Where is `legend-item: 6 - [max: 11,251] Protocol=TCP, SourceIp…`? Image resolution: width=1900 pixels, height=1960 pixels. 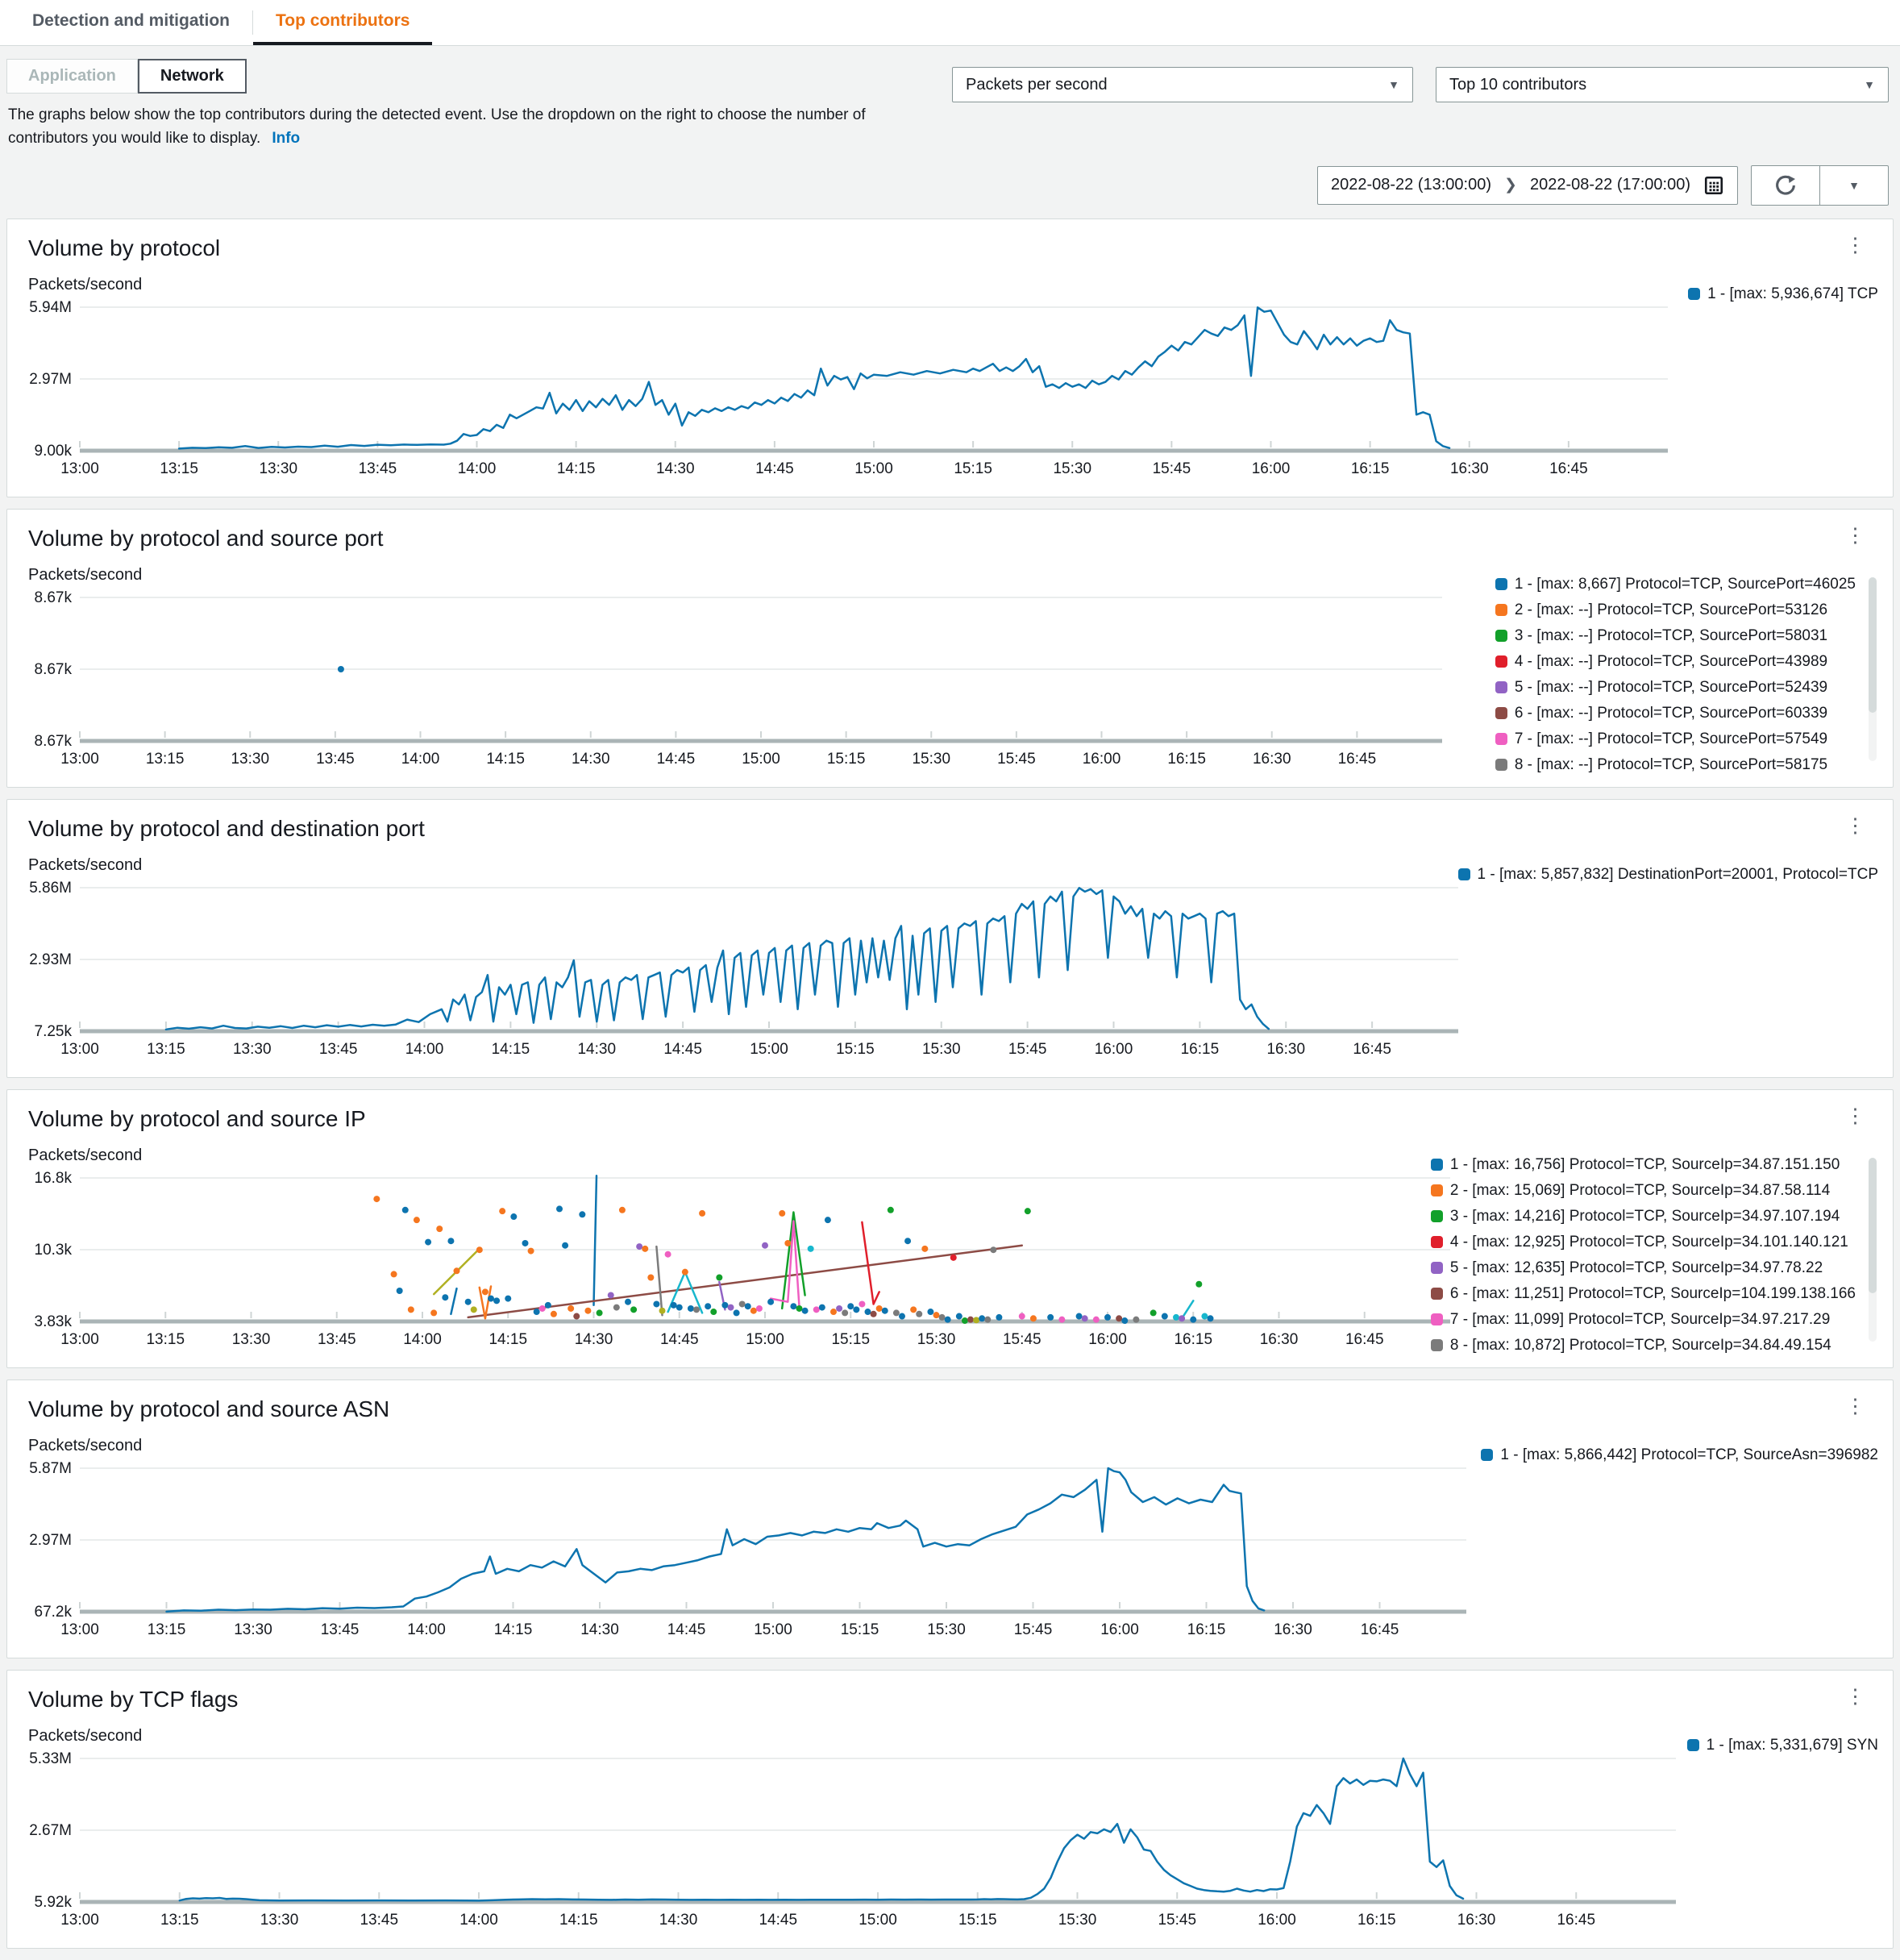 legend-item: 6 - [max: 11,251] Protocol=TCP, SourceIp… is located at coordinates (1643, 1294).